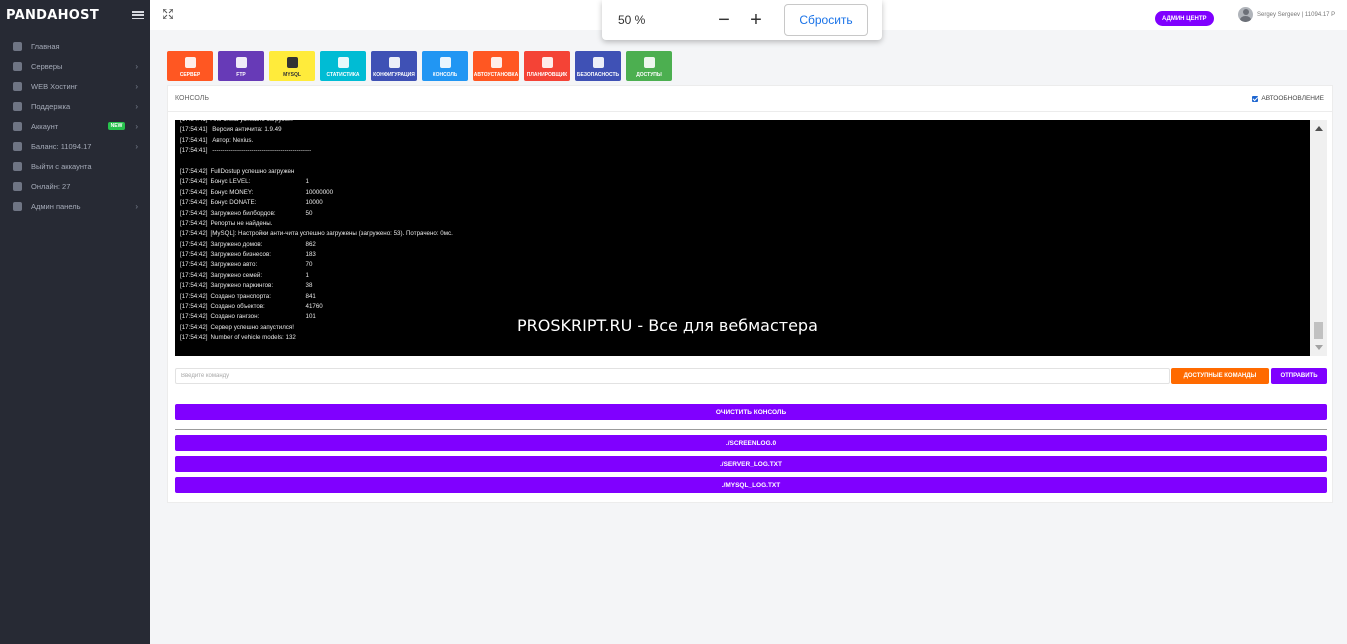 Image resolution: width=1347 pixels, height=644 pixels. What do you see at coordinates (310, 296) in the screenshot?
I see `console-line-value: 841` at bounding box center [310, 296].